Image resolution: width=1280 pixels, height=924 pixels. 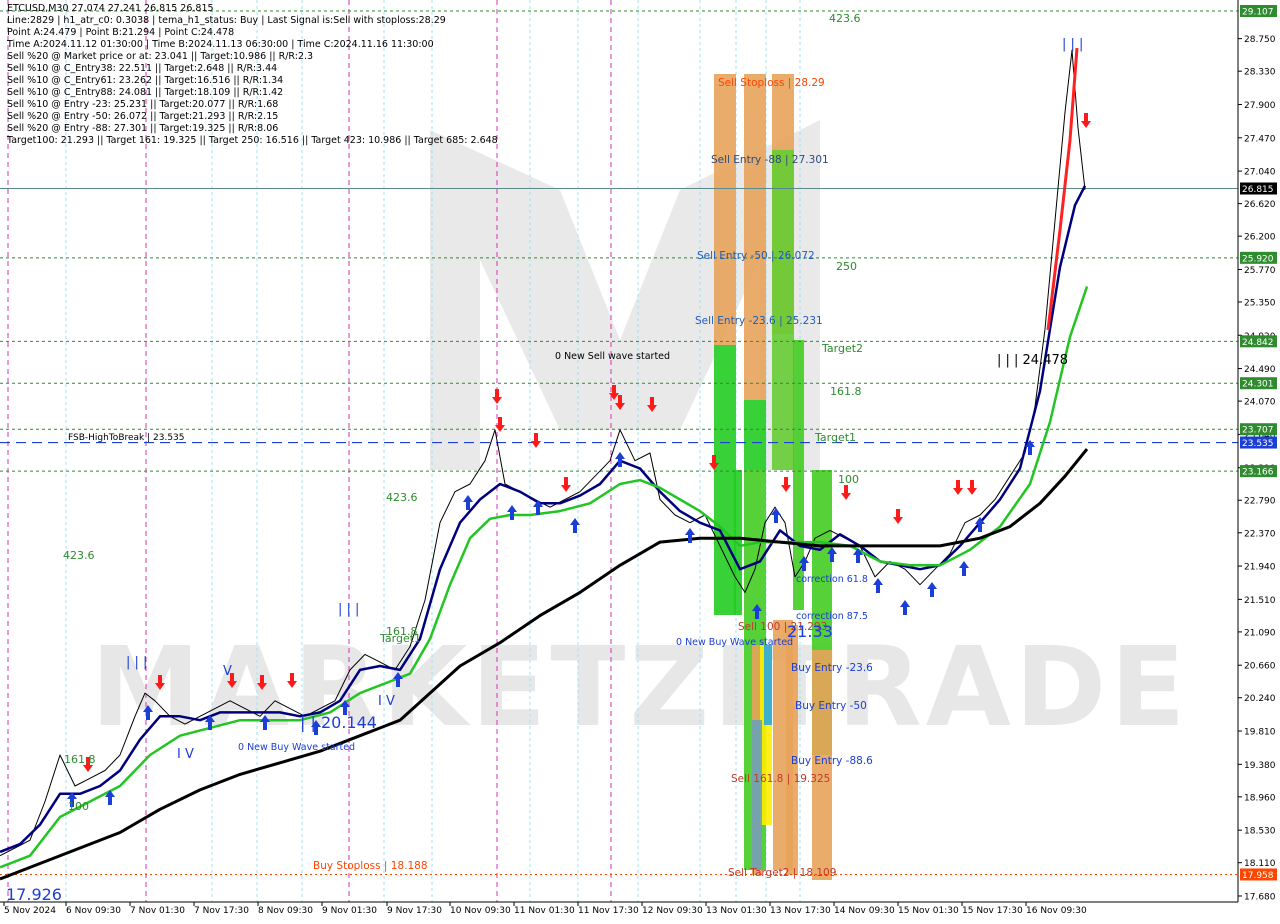 I want to click on x-tick-label: 14 Nov 09:30, so click(x=864, y=911).